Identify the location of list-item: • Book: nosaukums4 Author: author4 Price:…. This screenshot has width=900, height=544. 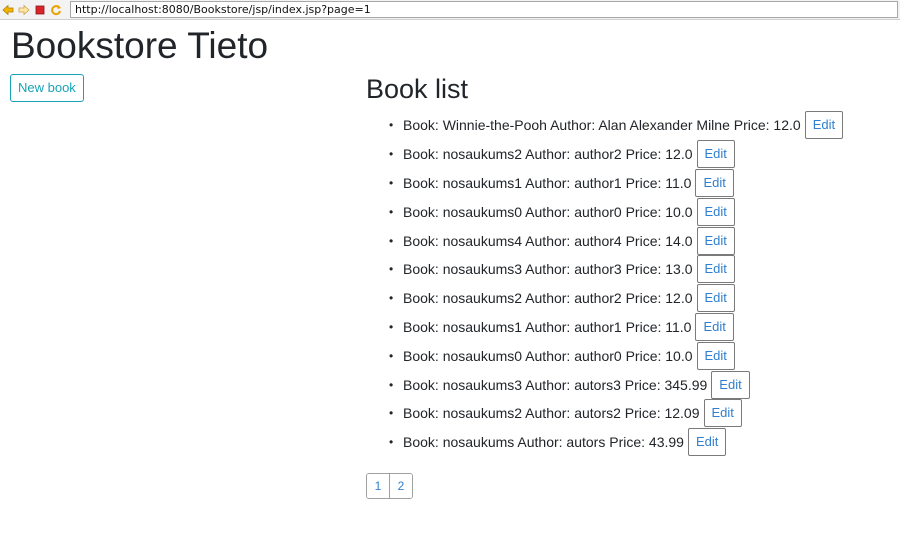
(639, 240).